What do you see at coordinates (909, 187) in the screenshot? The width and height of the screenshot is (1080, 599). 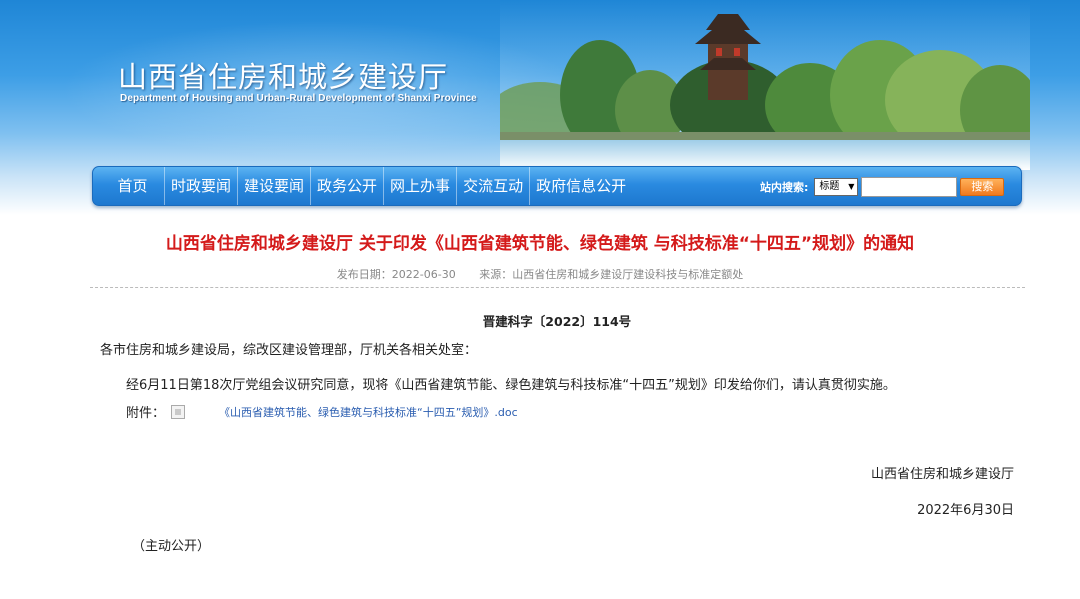 I see `search-input` at bounding box center [909, 187].